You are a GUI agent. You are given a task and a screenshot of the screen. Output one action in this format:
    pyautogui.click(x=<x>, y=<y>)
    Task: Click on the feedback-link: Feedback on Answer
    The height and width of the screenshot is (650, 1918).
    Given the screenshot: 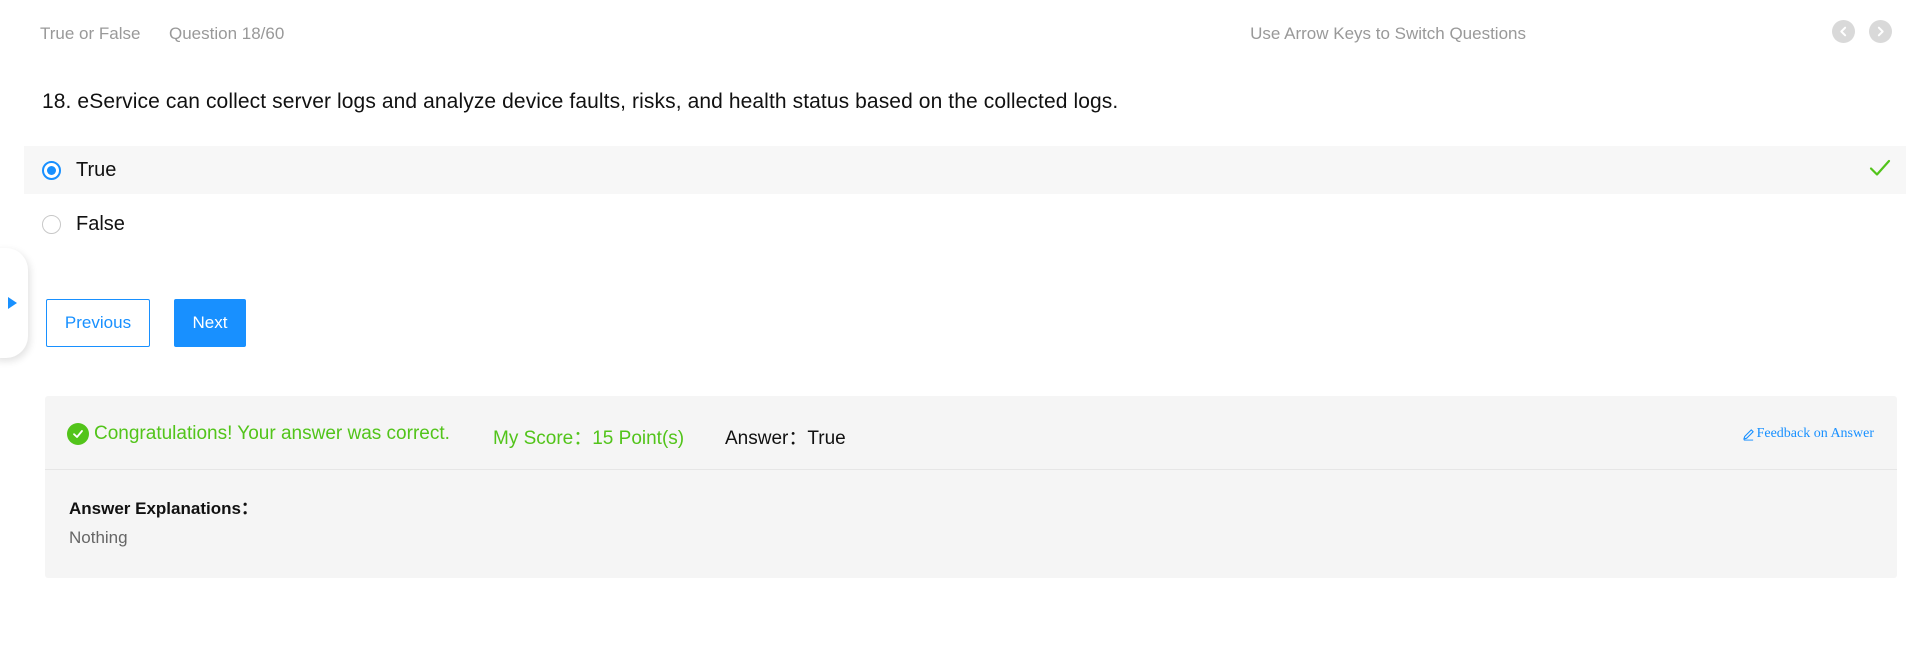 What is the action you would take?
    pyautogui.click(x=1808, y=434)
    